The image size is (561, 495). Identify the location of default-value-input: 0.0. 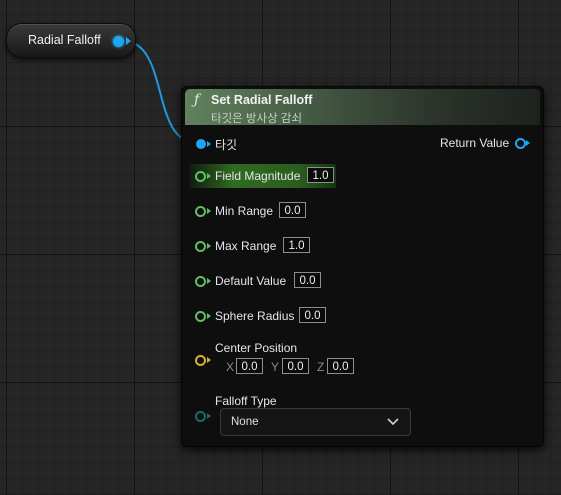
(307, 280).